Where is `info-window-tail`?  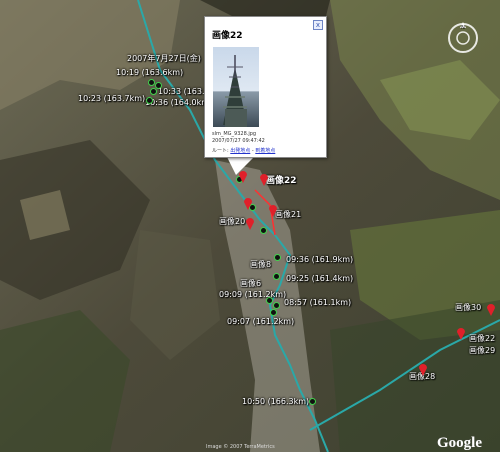 info-window-tail is located at coordinates (241, 165).